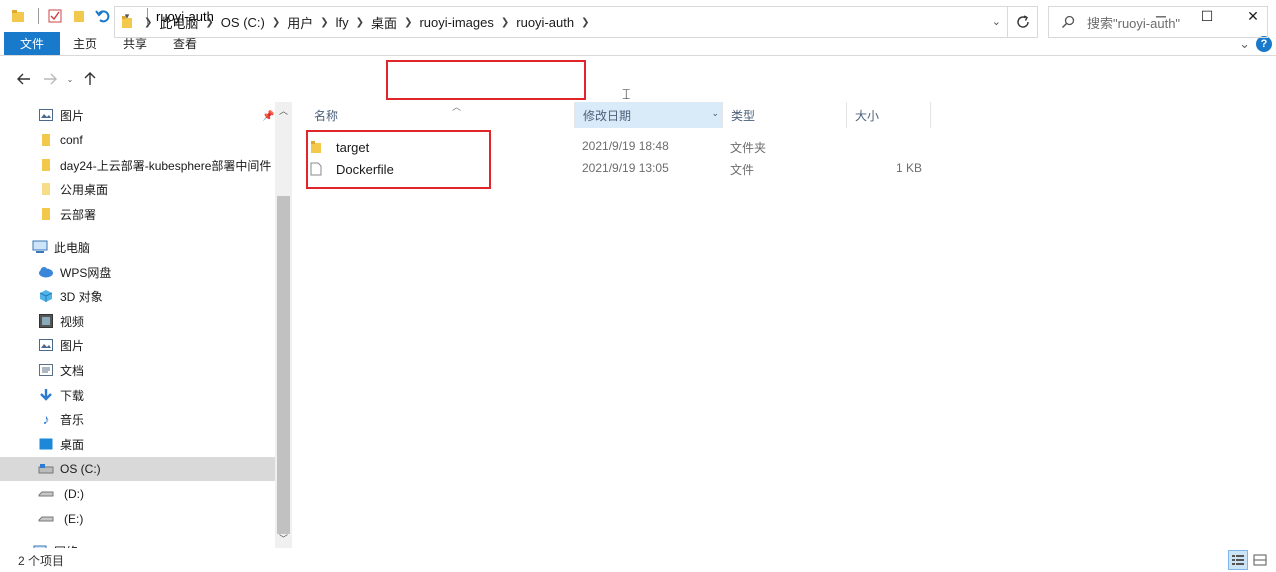  What do you see at coordinates (72, 444) in the screenshot?
I see `nav-item-label: 桌面` at bounding box center [72, 444].